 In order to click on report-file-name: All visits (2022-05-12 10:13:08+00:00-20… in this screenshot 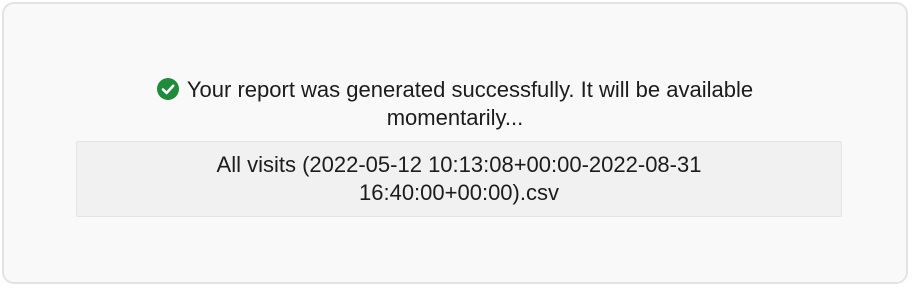, I will do `click(459, 178)`.